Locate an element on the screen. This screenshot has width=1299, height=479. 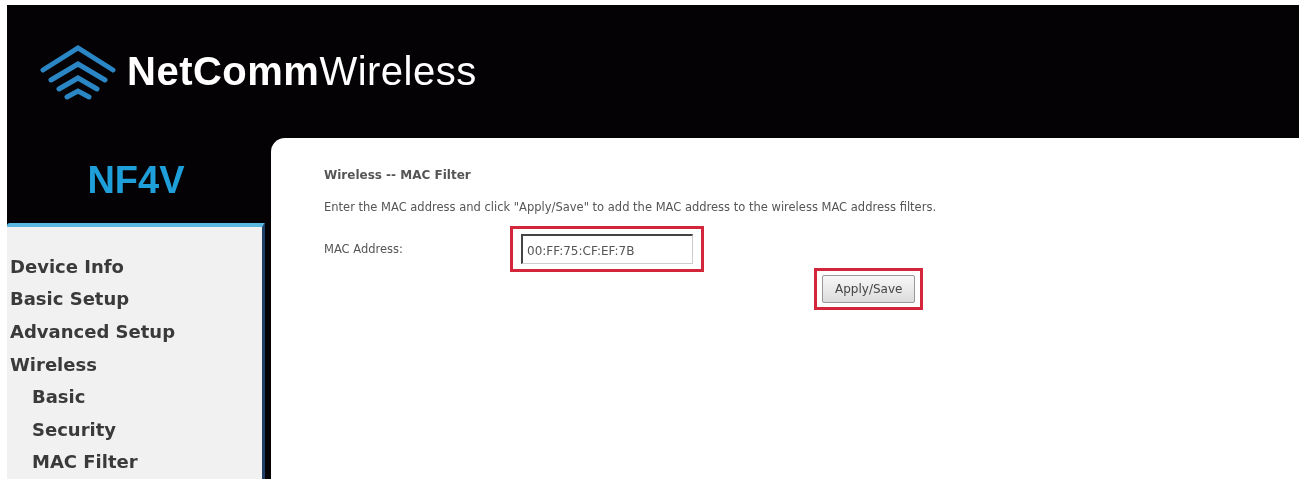
description-text: Enter the MAC address and click "Apply/Save" to add the MAC address to the wireless MAC address filters. is located at coordinates (630, 206).